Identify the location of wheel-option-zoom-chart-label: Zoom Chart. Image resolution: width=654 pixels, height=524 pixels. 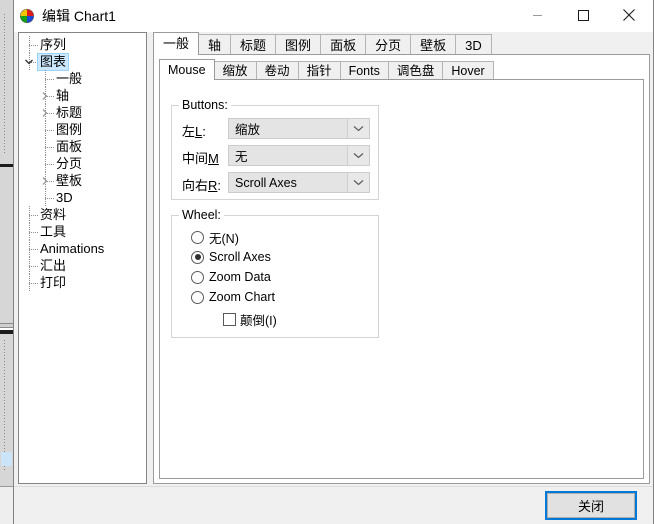
(242, 297).